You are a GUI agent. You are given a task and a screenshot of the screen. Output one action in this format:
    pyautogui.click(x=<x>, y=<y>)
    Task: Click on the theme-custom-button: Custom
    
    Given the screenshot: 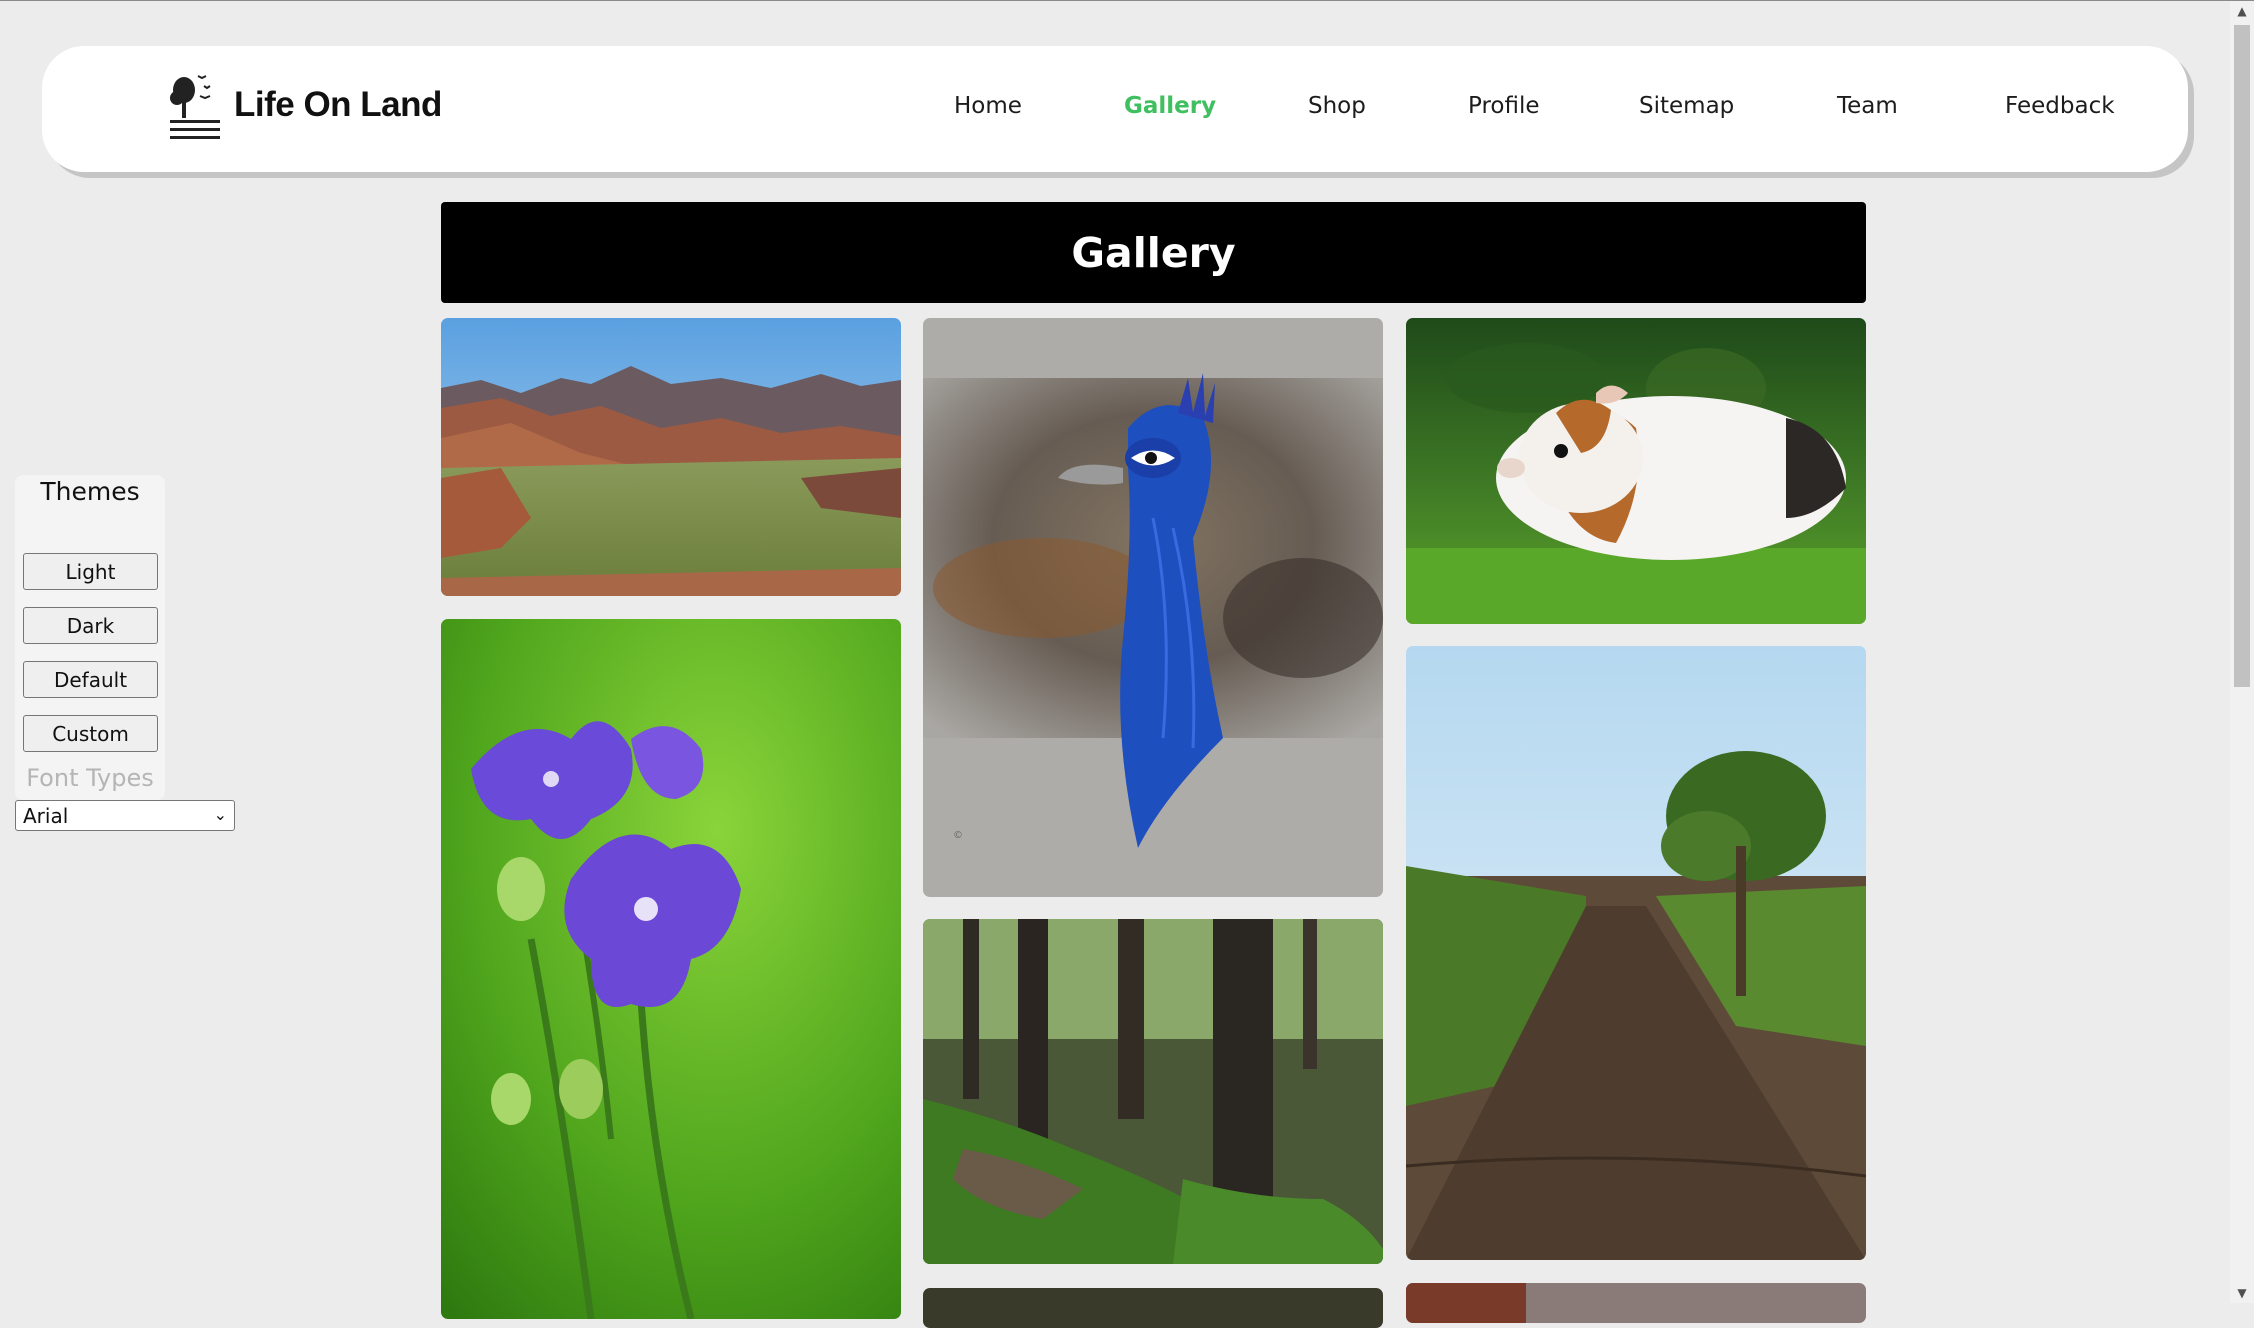 What is the action you would take?
    pyautogui.click(x=90, y=733)
    